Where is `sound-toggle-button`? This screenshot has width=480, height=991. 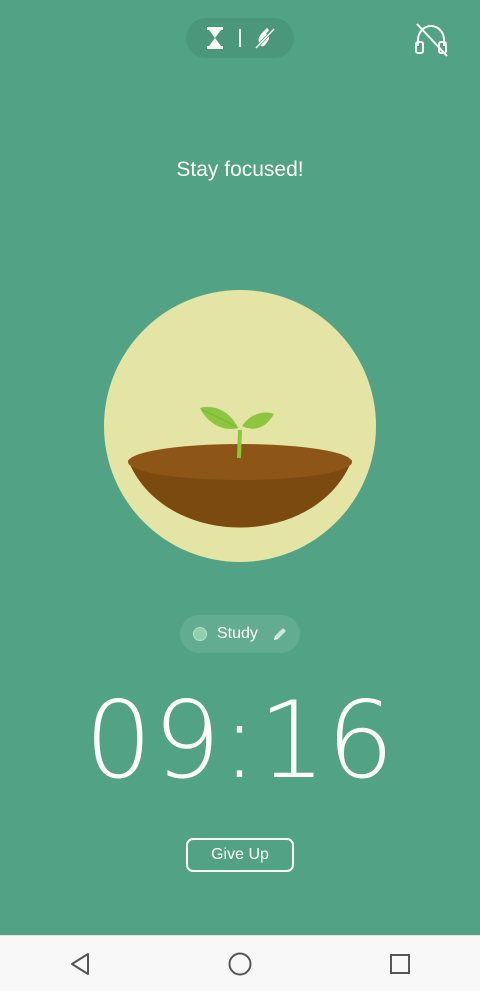 sound-toggle-button is located at coordinates (431, 39).